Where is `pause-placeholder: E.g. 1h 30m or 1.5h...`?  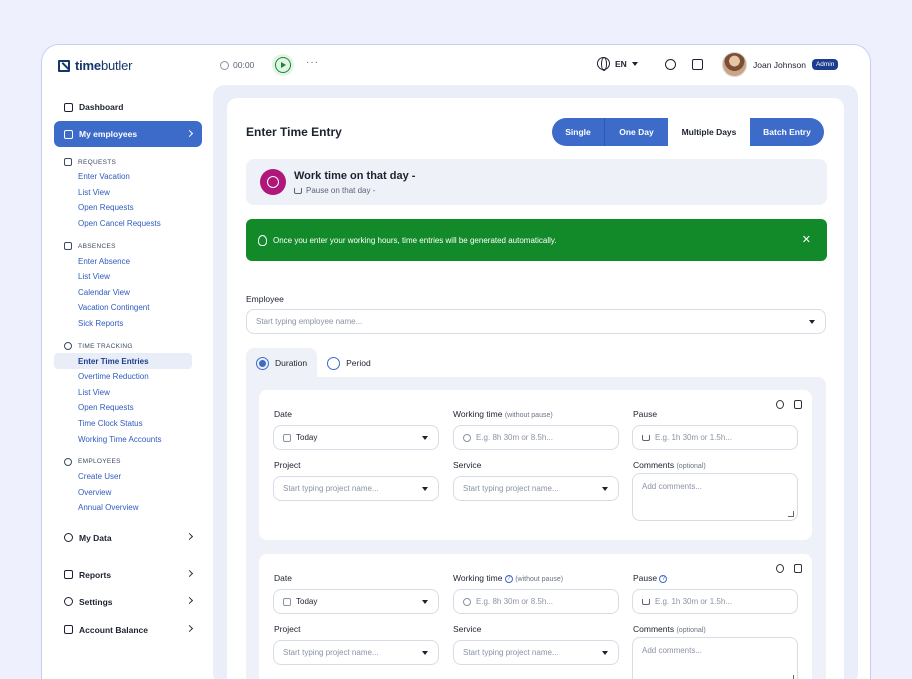
pause-placeholder: E.g. 1h 30m or 1.5h... is located at coordinates (693, 601).